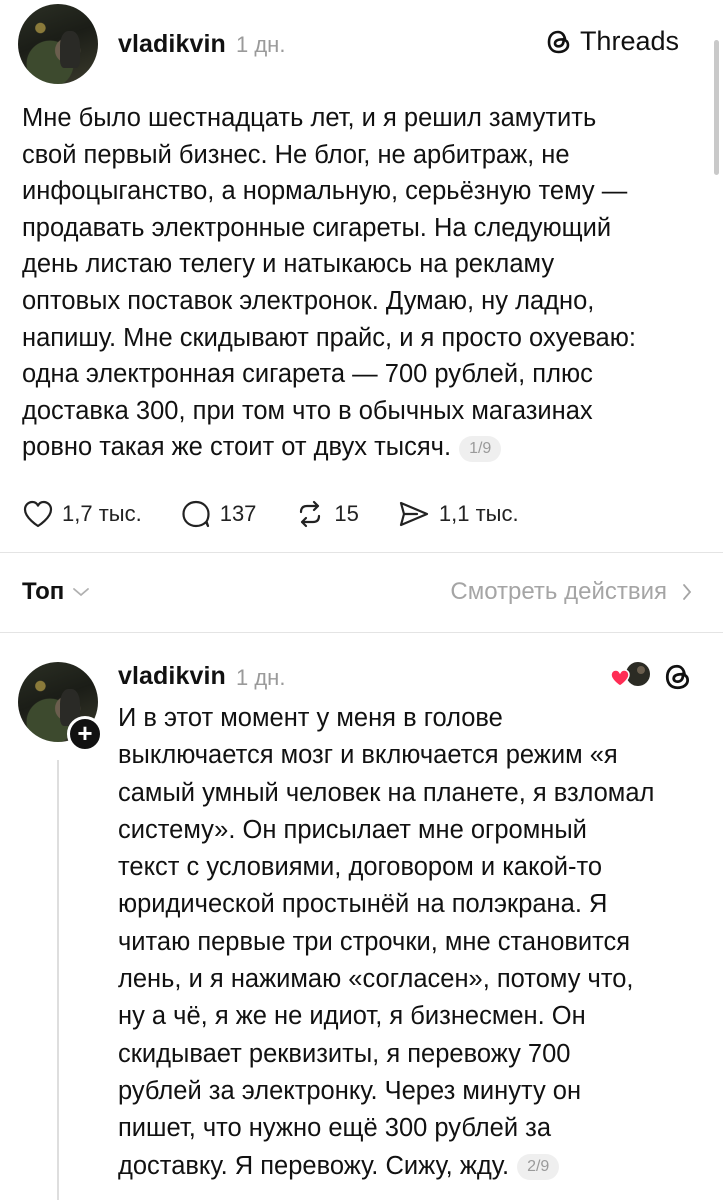 The width and height of the screenshot is (723, 1200). Describe the element at coordinates (326, 514) in the screenshot. I see `repost-button: 15` at that location.